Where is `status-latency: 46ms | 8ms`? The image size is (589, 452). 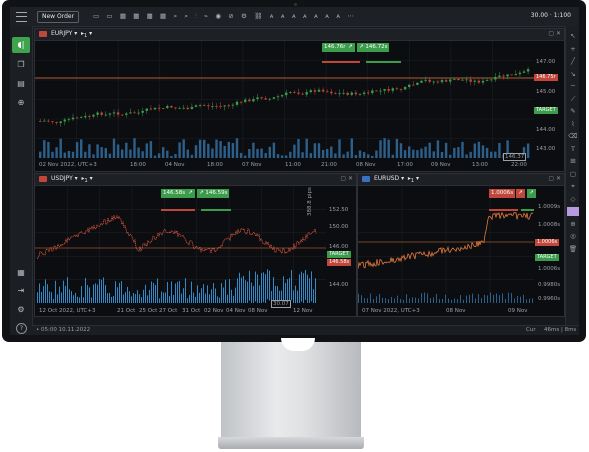 status-latency: 46ms | 8ms is located at coordinates (560, 330).